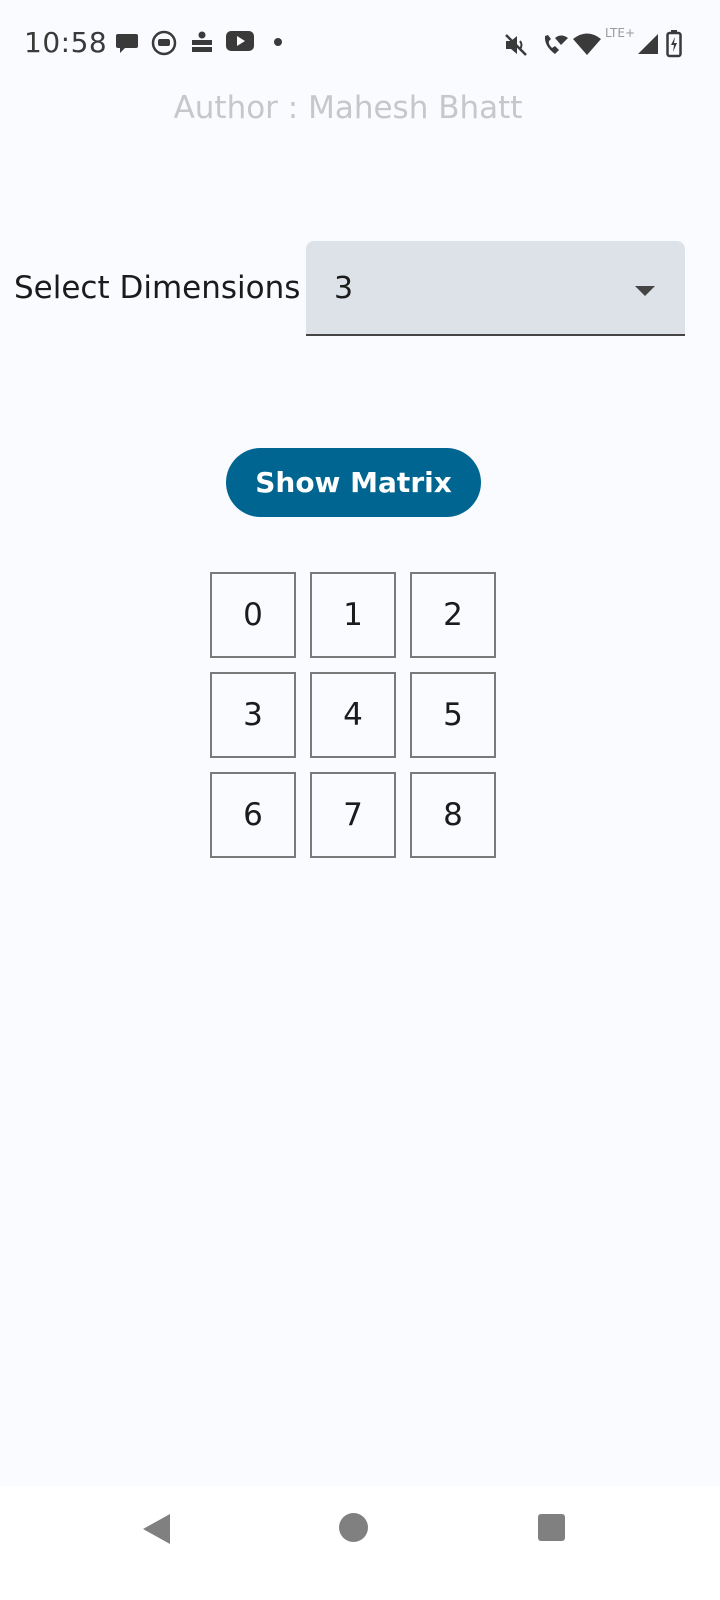  Describe the element at coordinates (157, 288) in the screenshot. I see `select-dimensions-label: Select Dimensions` at that location.